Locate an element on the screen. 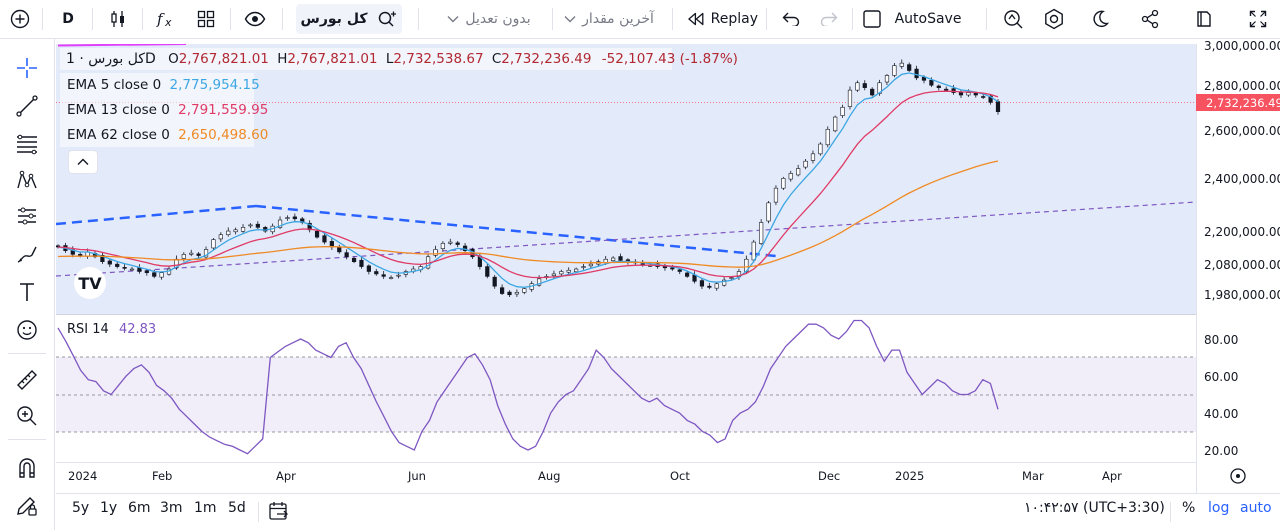  ema5-legend: EMA 5 close 0 2,775,954.15 is located at coordinates (163, 85).